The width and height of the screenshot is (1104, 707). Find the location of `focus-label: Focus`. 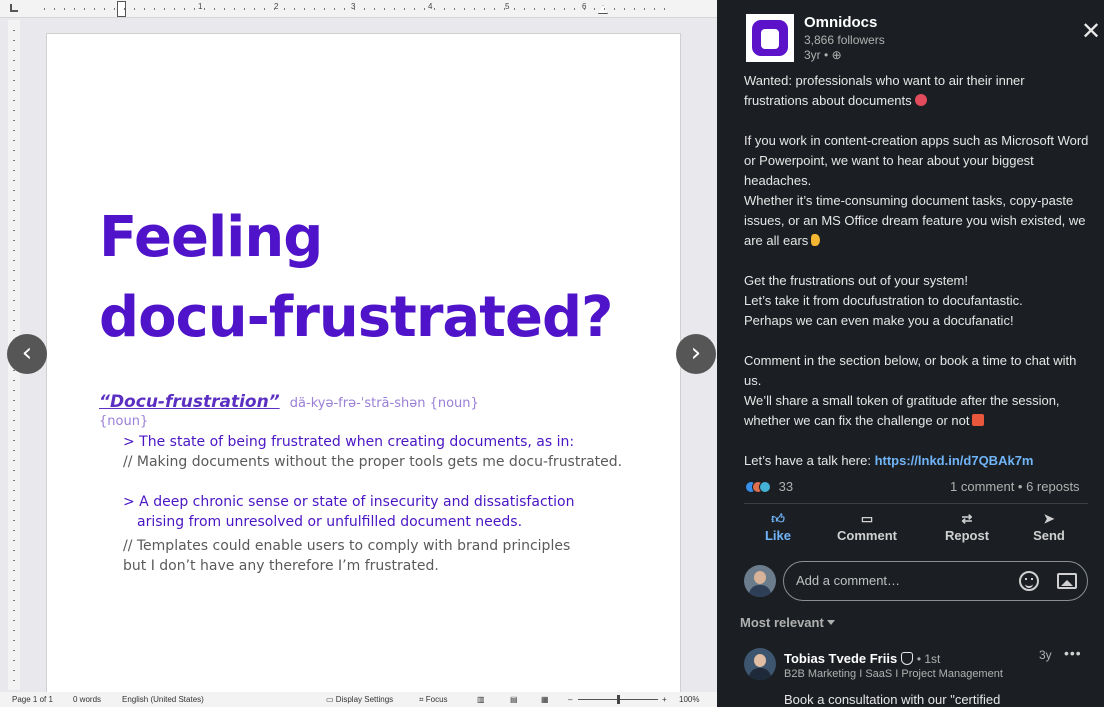

focus-label: Focus is located at coordinates (436, 699).